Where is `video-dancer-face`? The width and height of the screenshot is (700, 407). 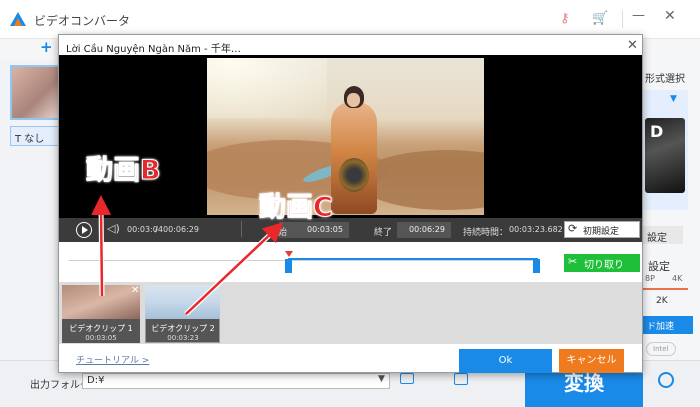 video-dancer-face is located at coordinates (353, 100).